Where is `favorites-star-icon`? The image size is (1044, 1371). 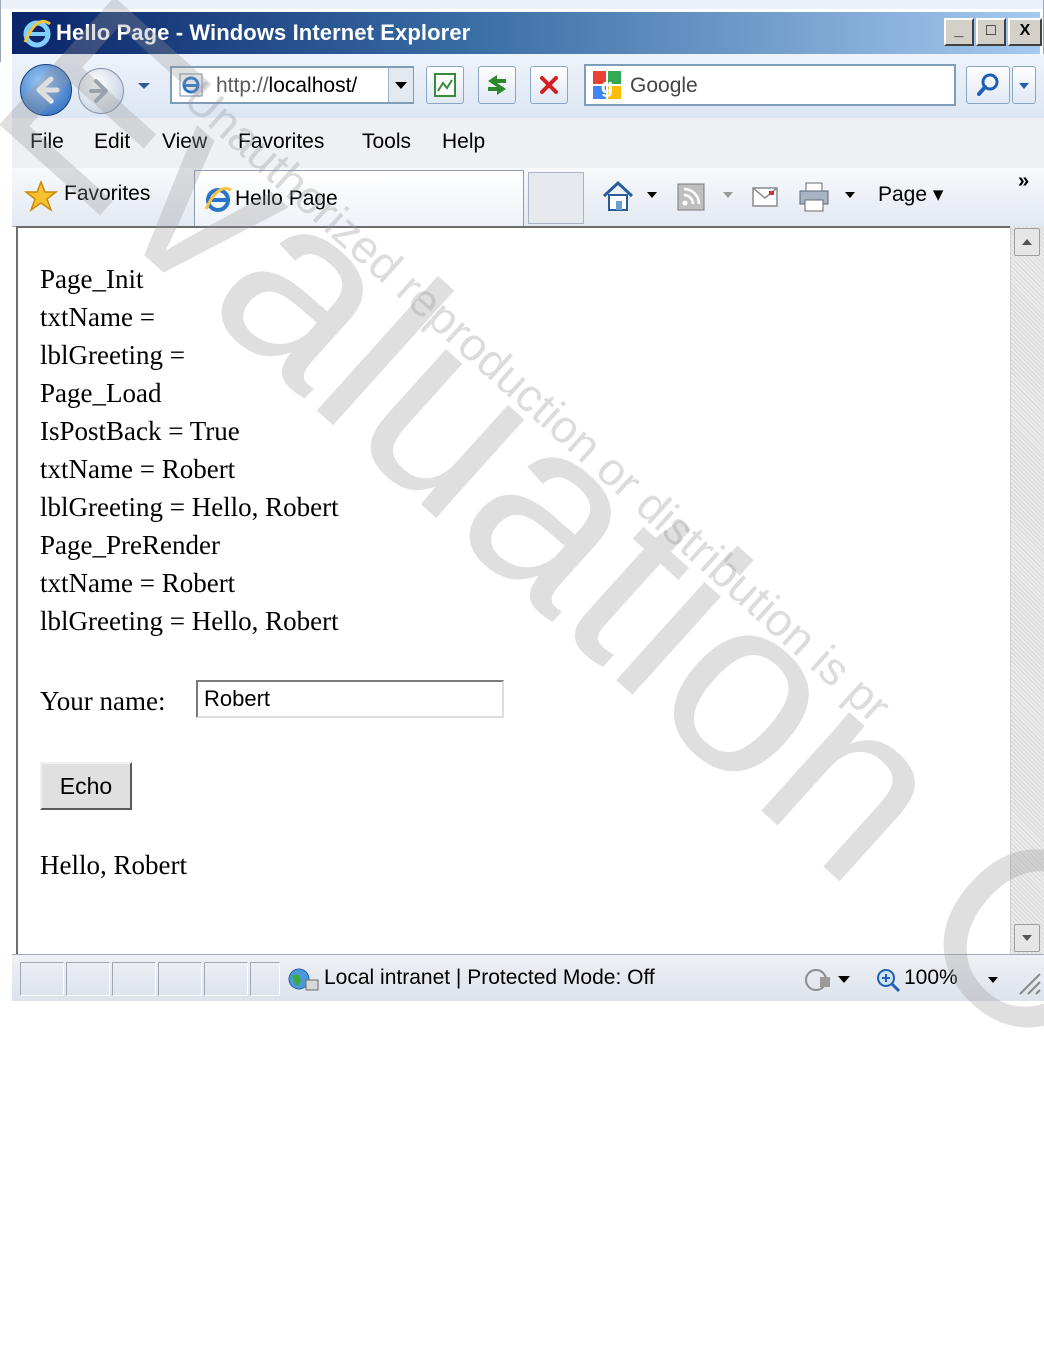 favorites-star-icon is located at coordinates (41, 196).